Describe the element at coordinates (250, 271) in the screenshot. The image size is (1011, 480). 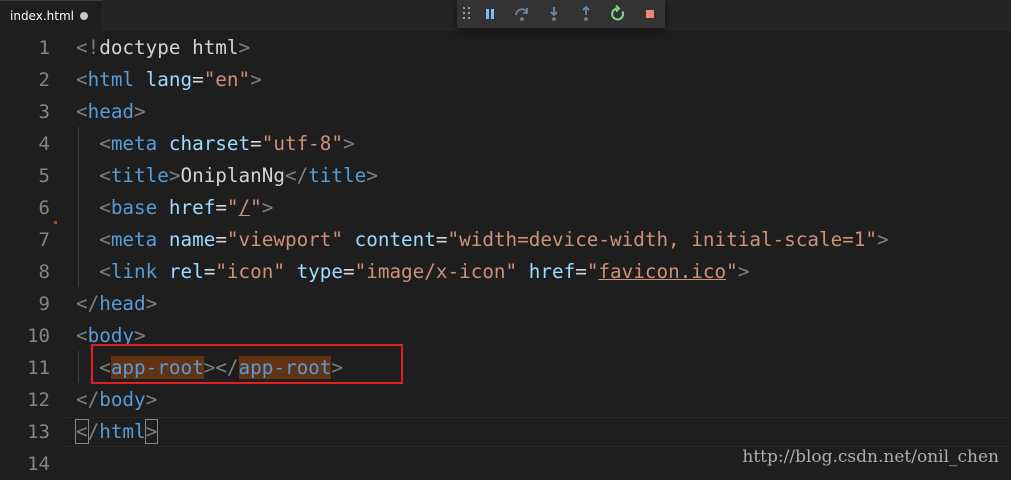
I see `code-token: "icon"` at that location.